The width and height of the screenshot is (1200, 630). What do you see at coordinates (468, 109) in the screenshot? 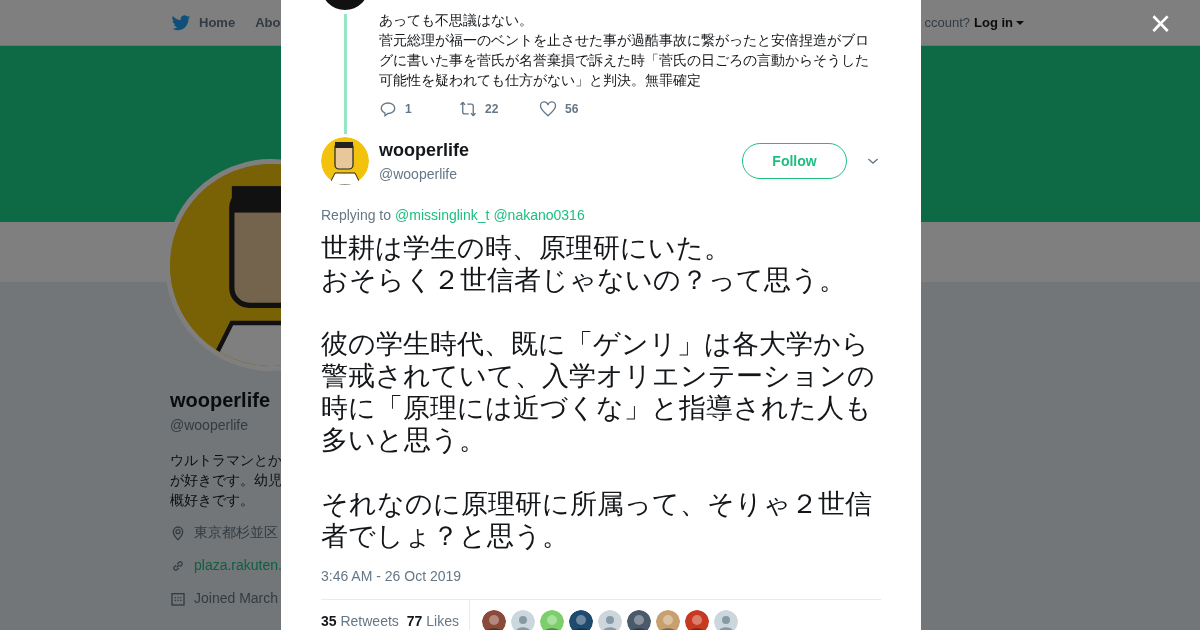
I see `retweet-icon` at bounding box center [468, 109].